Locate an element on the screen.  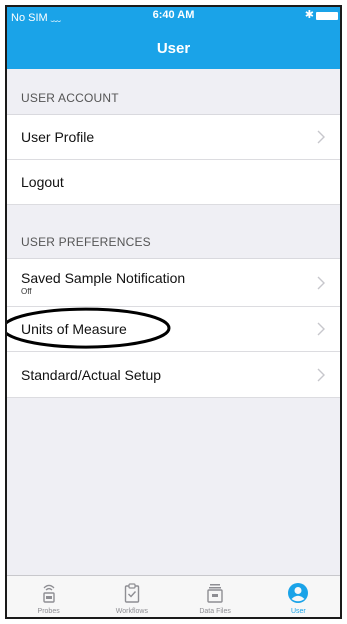
page-title: User is located at coordinates (173, 48).